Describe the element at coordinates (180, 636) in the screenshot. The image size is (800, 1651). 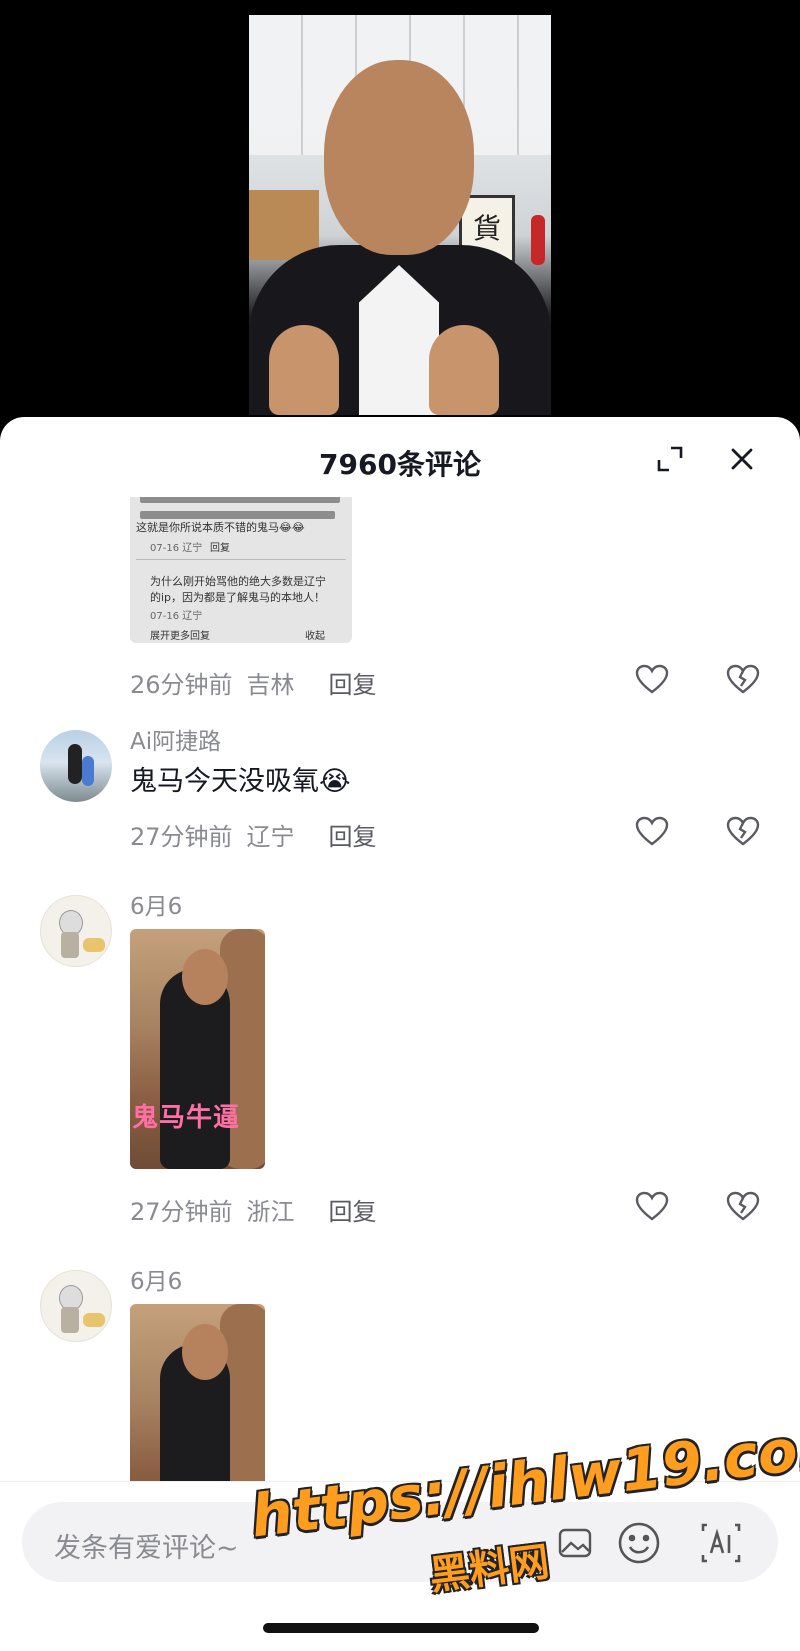
I see `screenshot-line-7: 展开更多回复` at that location.